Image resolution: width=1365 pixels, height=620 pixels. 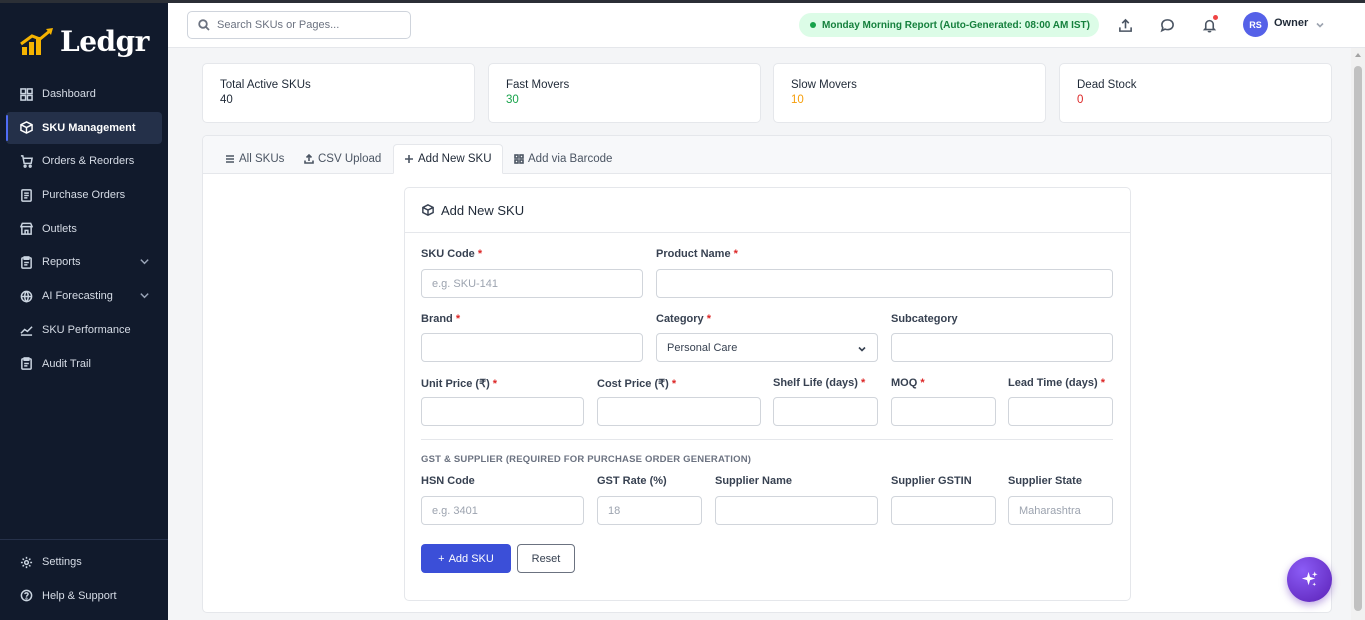 I want to click on hsn-code-field, so click(x=502, y=510).